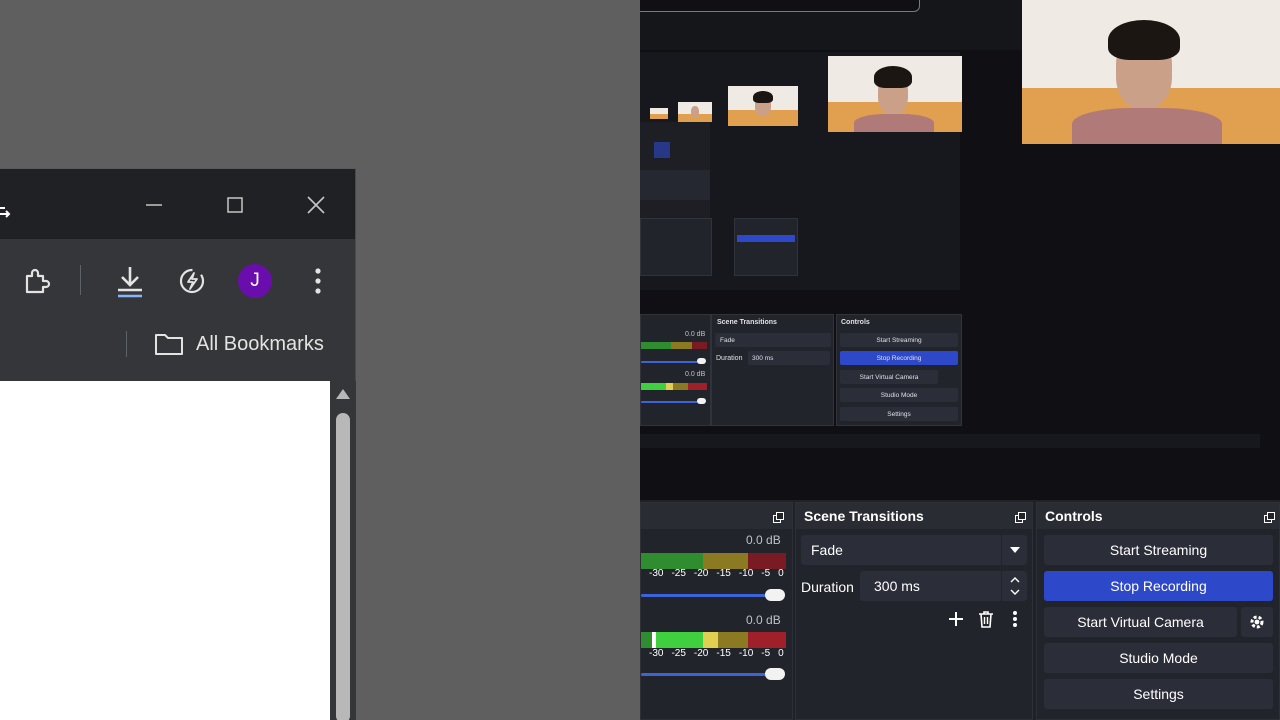 The height and width of the screenshot is (720, 1280). Describe the element at coordinates (716, 573) in the screenshot. I see `mixer-track1-ticks: -30 -25 -20 -15 -10 -5 0` at that location.